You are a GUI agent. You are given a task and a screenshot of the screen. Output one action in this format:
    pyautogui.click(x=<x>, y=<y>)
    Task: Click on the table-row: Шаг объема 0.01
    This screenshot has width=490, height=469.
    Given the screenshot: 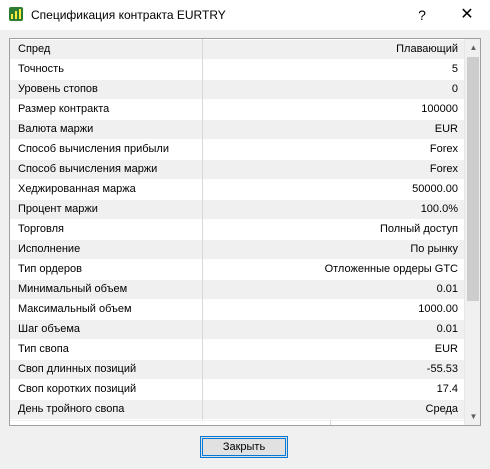 What is the action you would take?
    pyautogui.click(x=237, y=329)
    